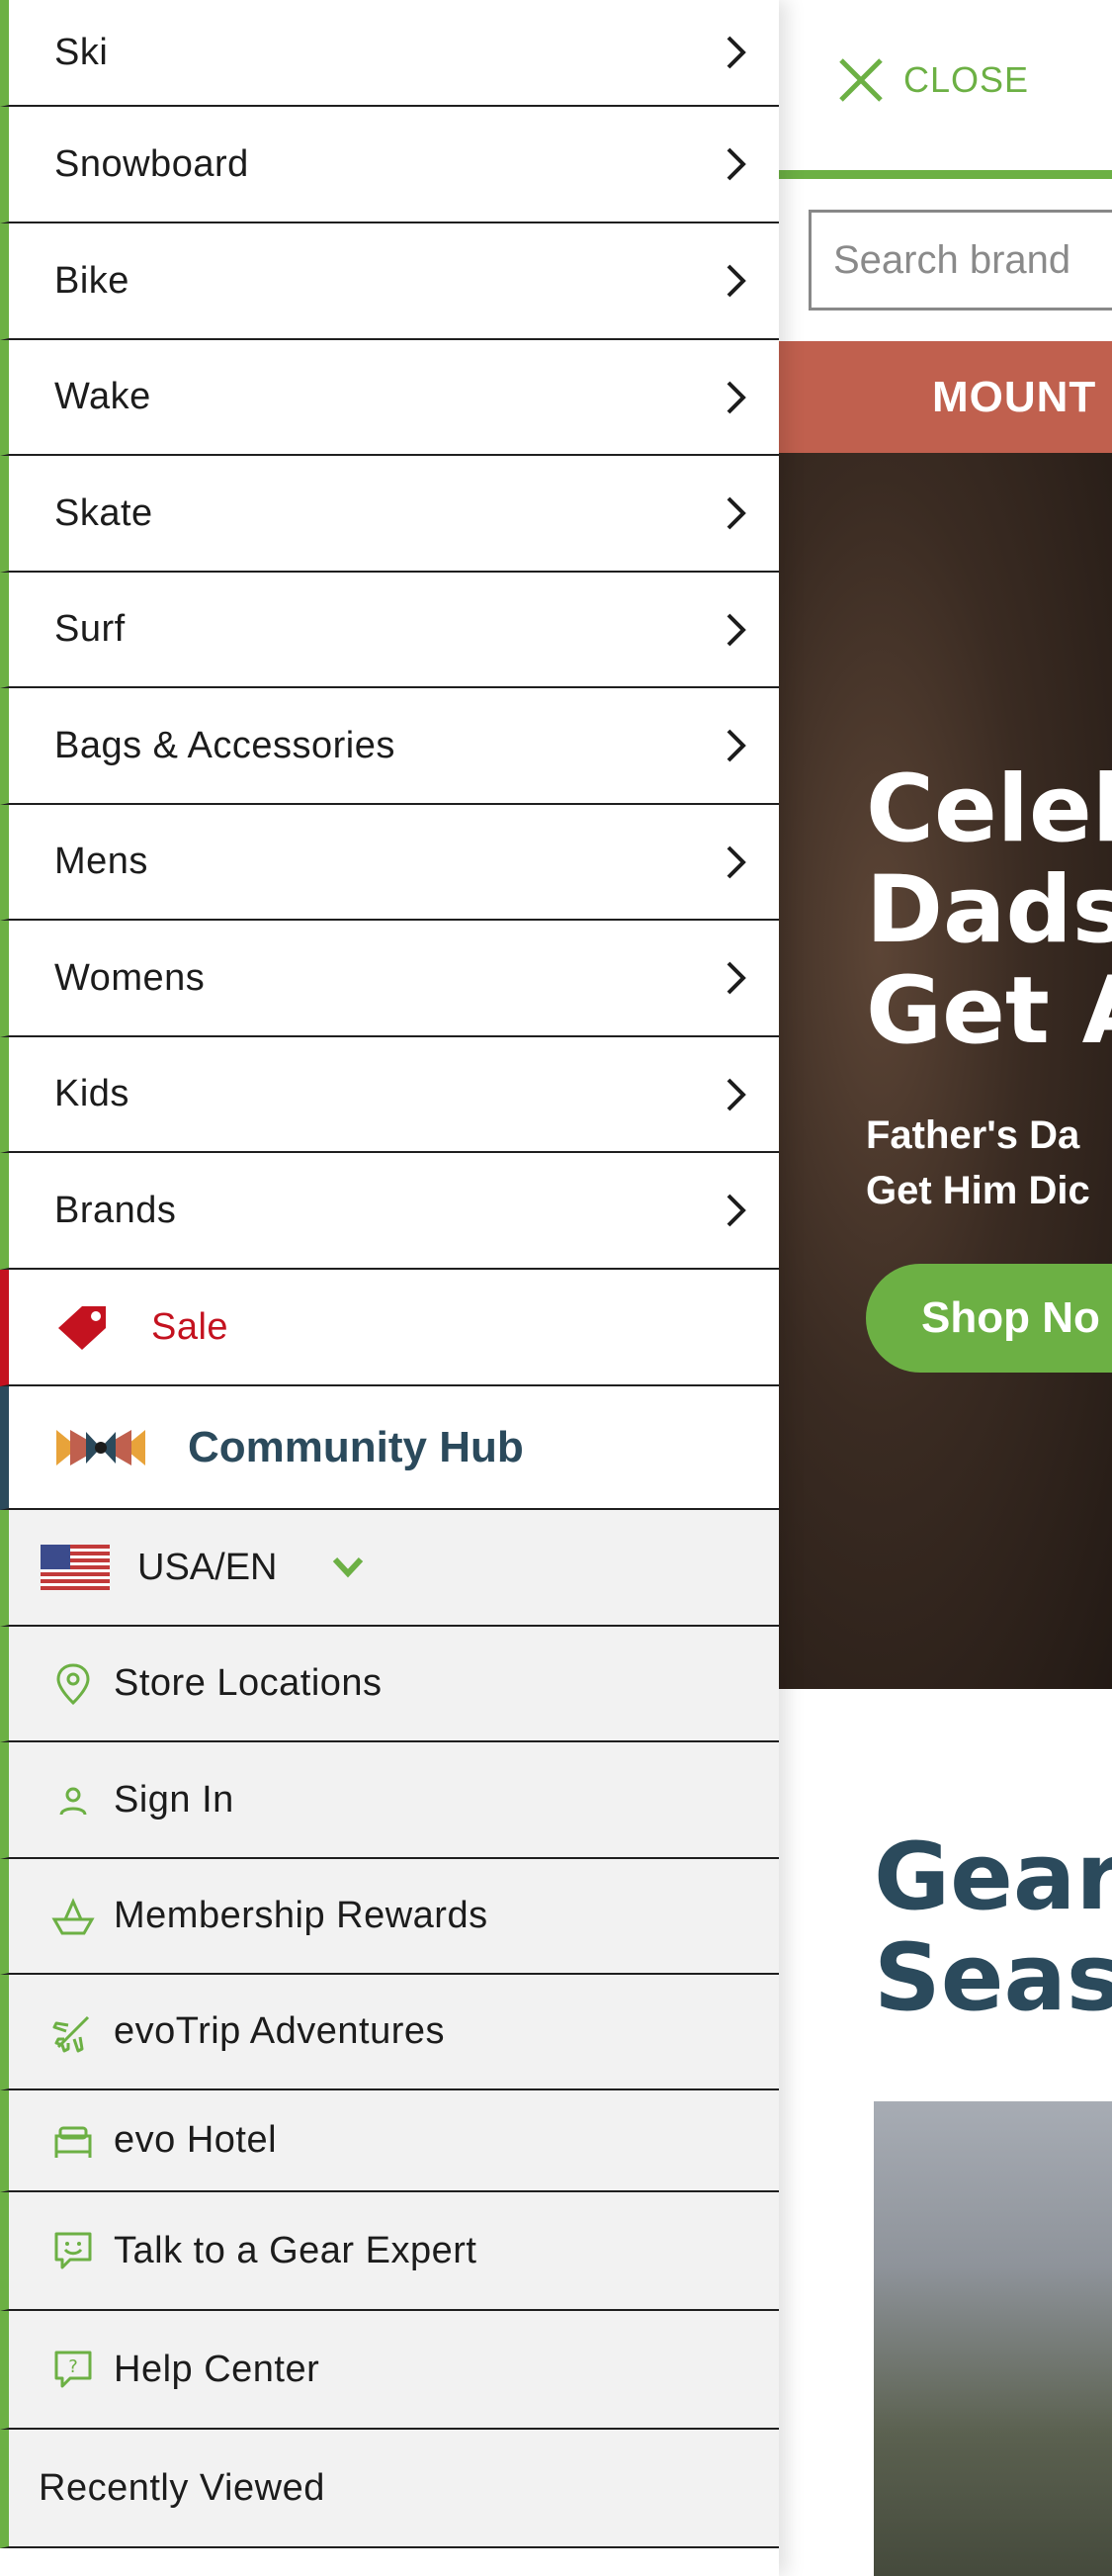 The height and width of the screenshot is (2576, 1112). What do you see at coordinates (208, 1567) in the screenshot?
I see `locale-label: USA/EN` at bounding box center [208, 1567].